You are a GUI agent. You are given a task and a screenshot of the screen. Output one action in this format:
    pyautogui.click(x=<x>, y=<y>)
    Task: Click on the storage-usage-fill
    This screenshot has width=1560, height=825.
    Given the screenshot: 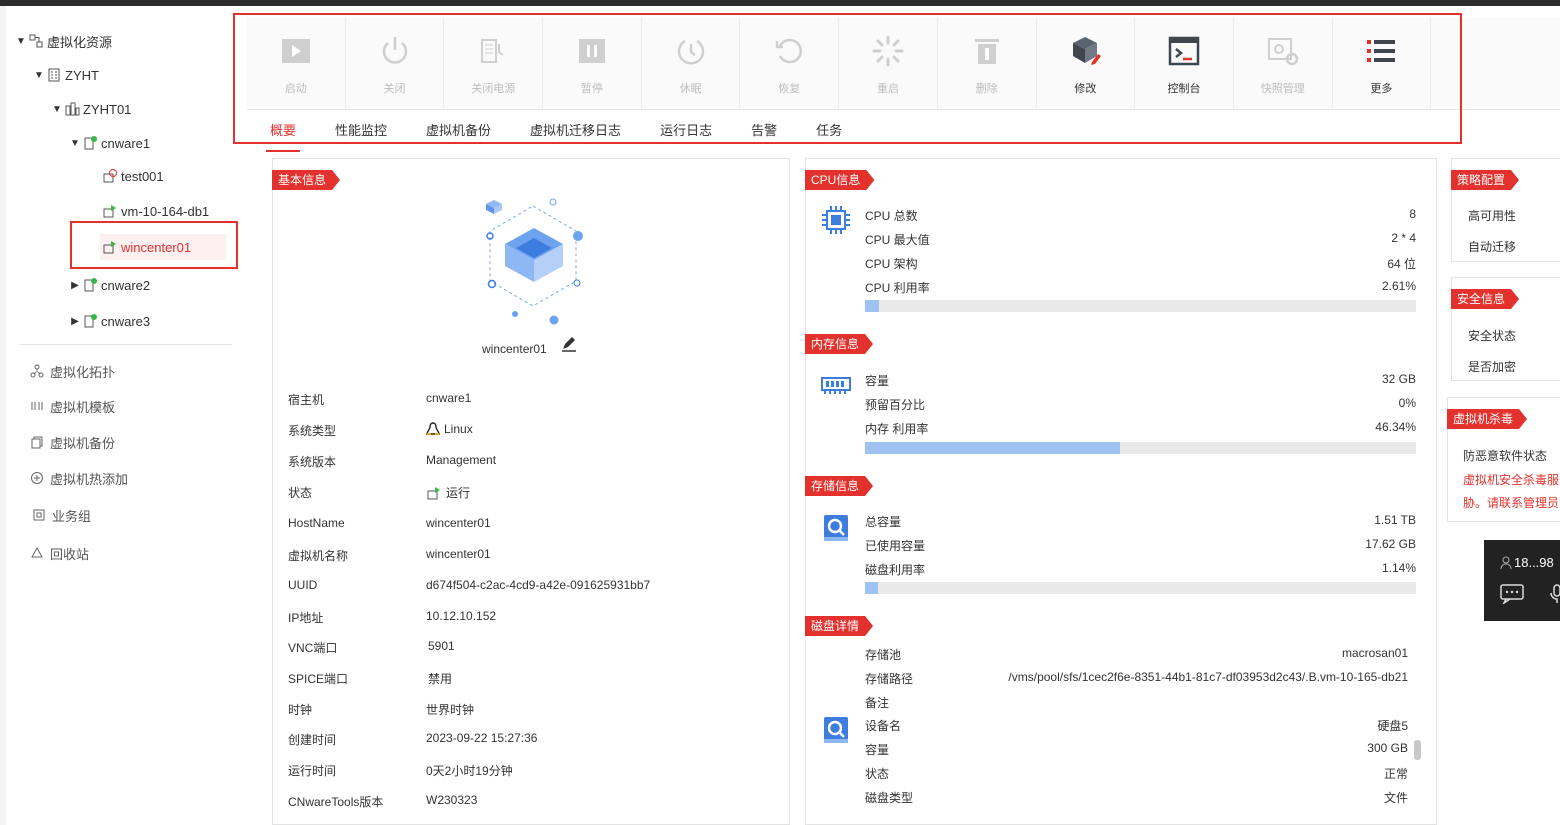 What is the action you would take?
    pyautogui.click(x=872, y=588)
    